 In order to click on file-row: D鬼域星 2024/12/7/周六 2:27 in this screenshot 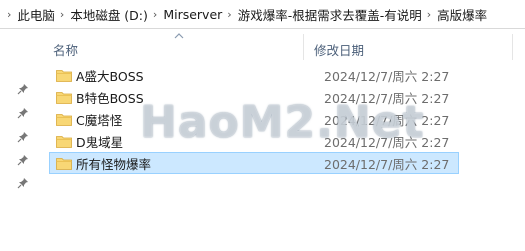, I will do `click(254, 141)`.